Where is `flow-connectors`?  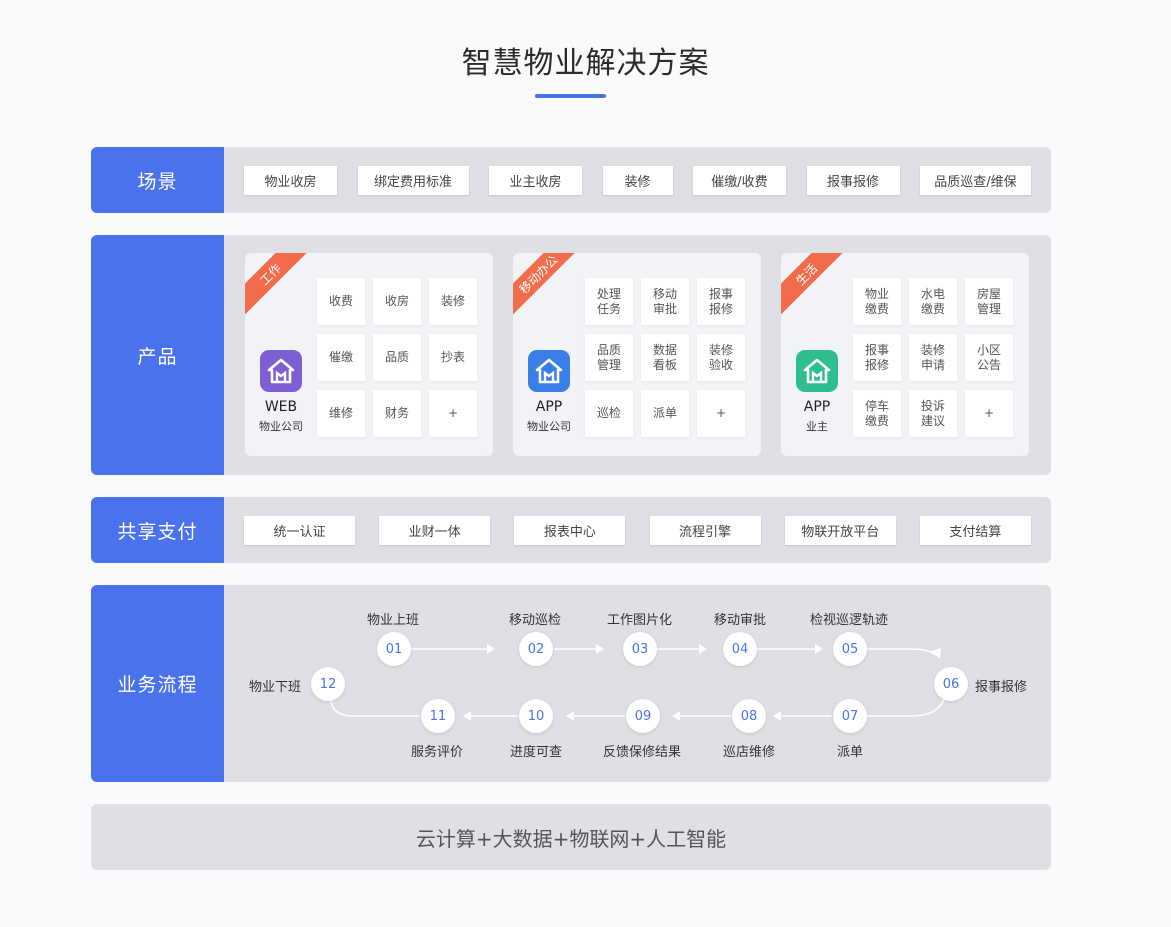 flow-connectors is located at coordinates (638, 682).